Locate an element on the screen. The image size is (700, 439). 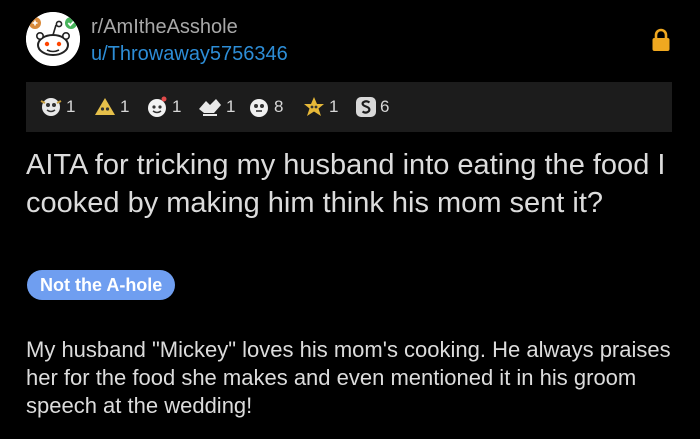
award-6-icon: 1 is located at coordinates (319, 107).